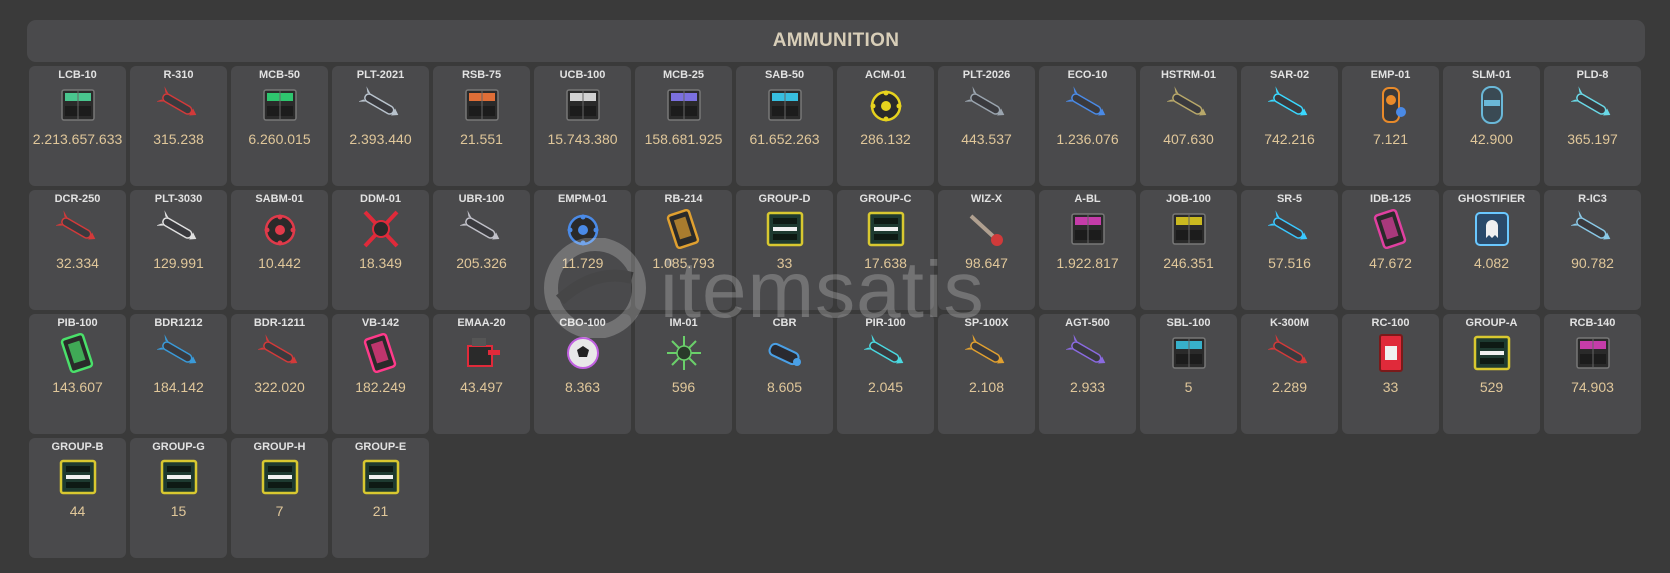  I want to click on ammo-item-plt-2026: PLT-2026 443.537, so click(986, 126).